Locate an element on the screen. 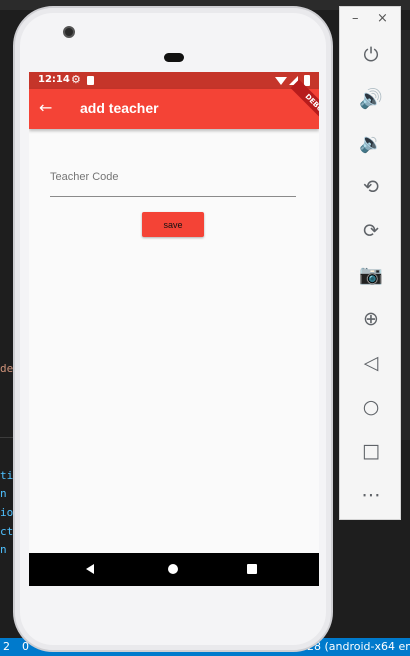  code-fragment: ti is located at coordinates (7, 475).